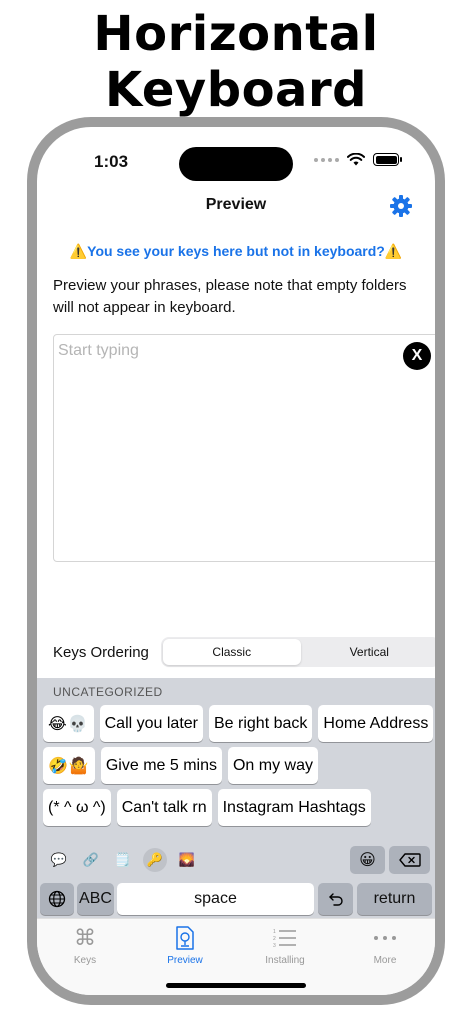 This screenshot has height=1024, width=472. Describe the element at coordinates (326, 159) in the screenshot. I see `signal-icon` at that location.